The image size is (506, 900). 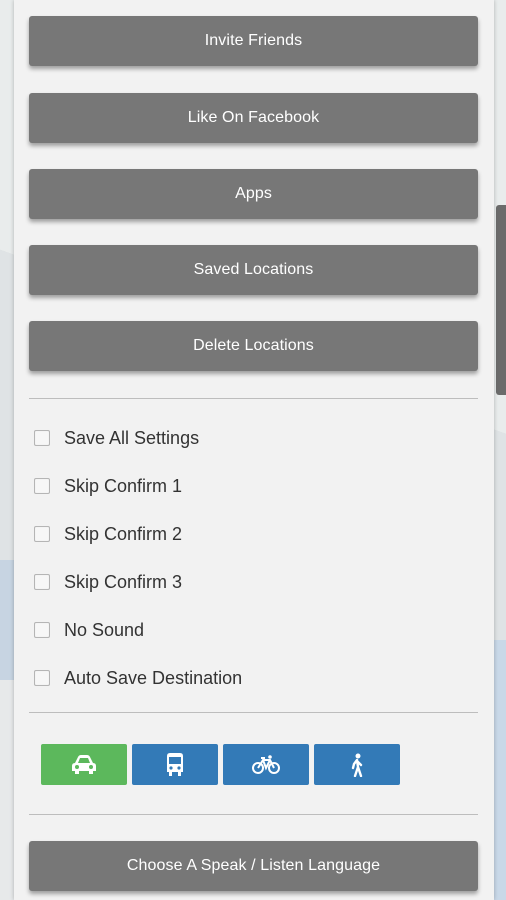 What do you see at coordinates (253, 866) in the screenshot?
I see `choose-language-button: Choose A Speak / Listen Language` at bounding box center [253, 866].